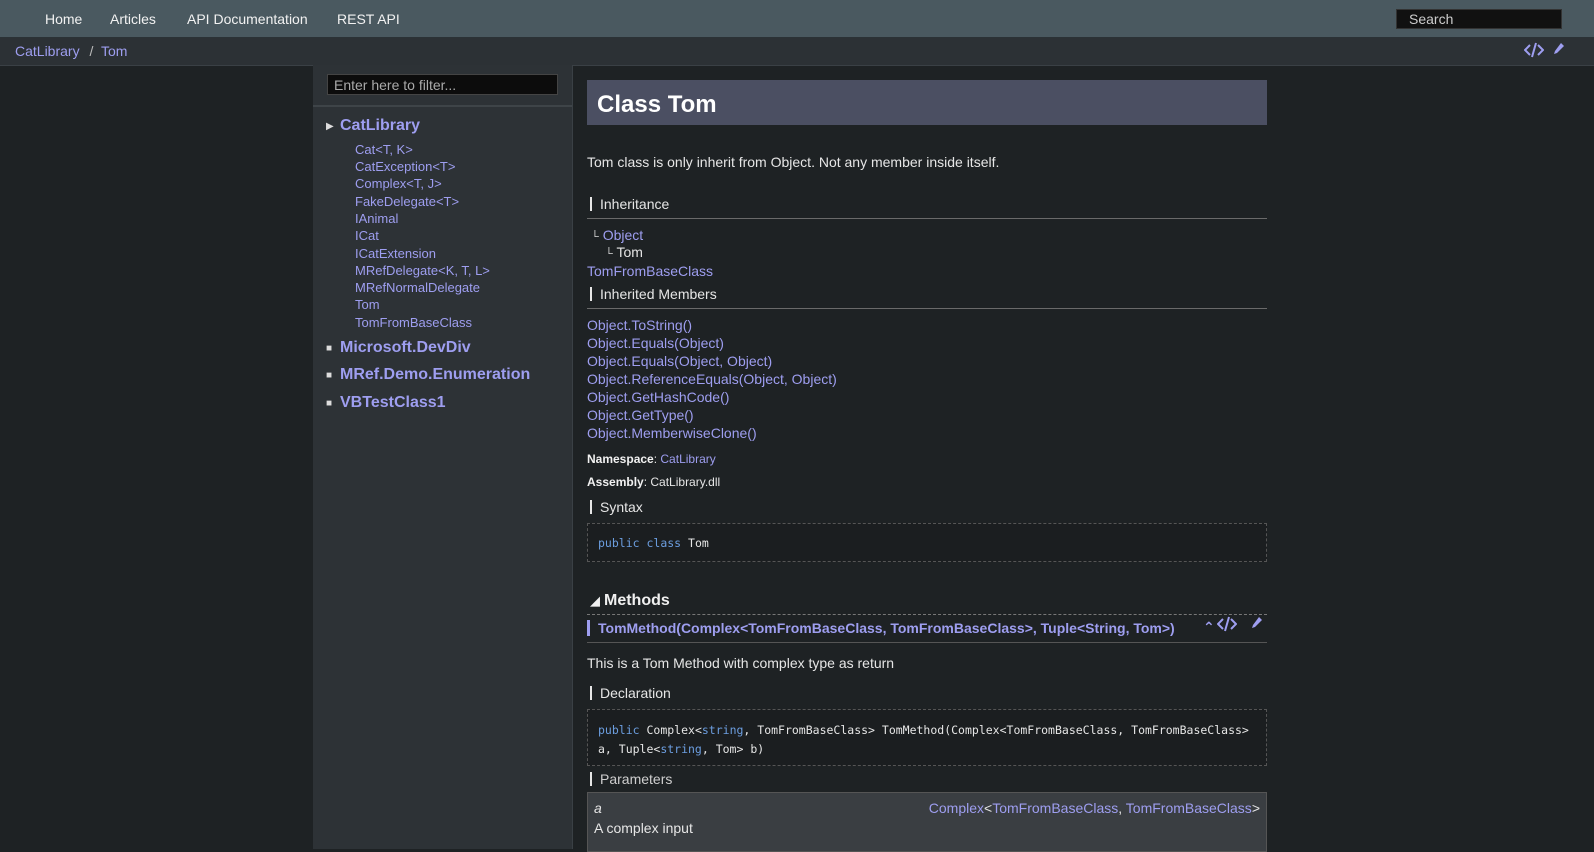 Image resolution: width=1594 pixels, height=852 pixels. I want to click on nav-articles: Articles, so click(133, 19).